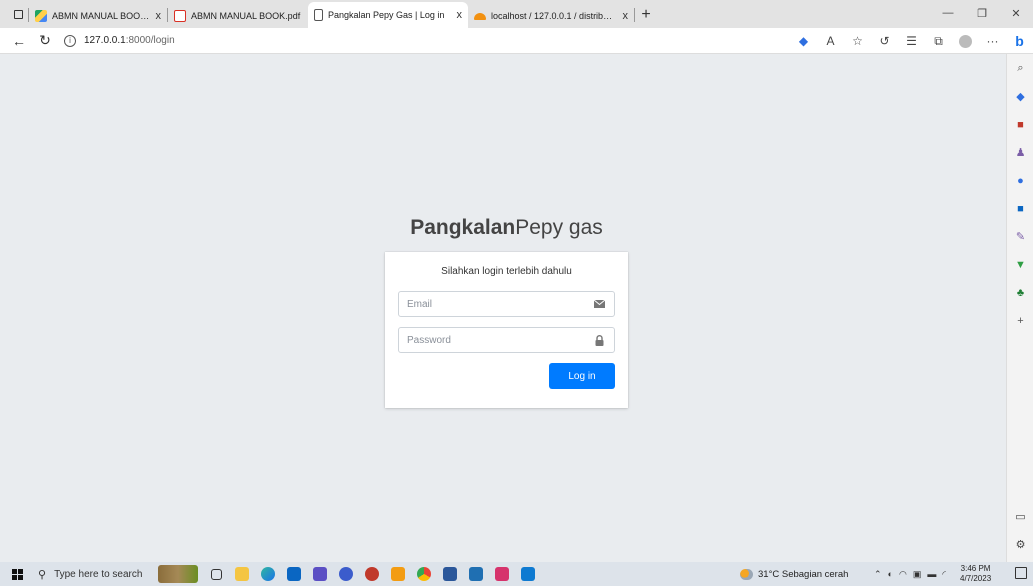 The width and height of the screenshot is (1033, 586). What do you see at coordinates (830, 41) in the screenshot?
I see `read-aloud-icon: A` at bounding box center [830, 41].